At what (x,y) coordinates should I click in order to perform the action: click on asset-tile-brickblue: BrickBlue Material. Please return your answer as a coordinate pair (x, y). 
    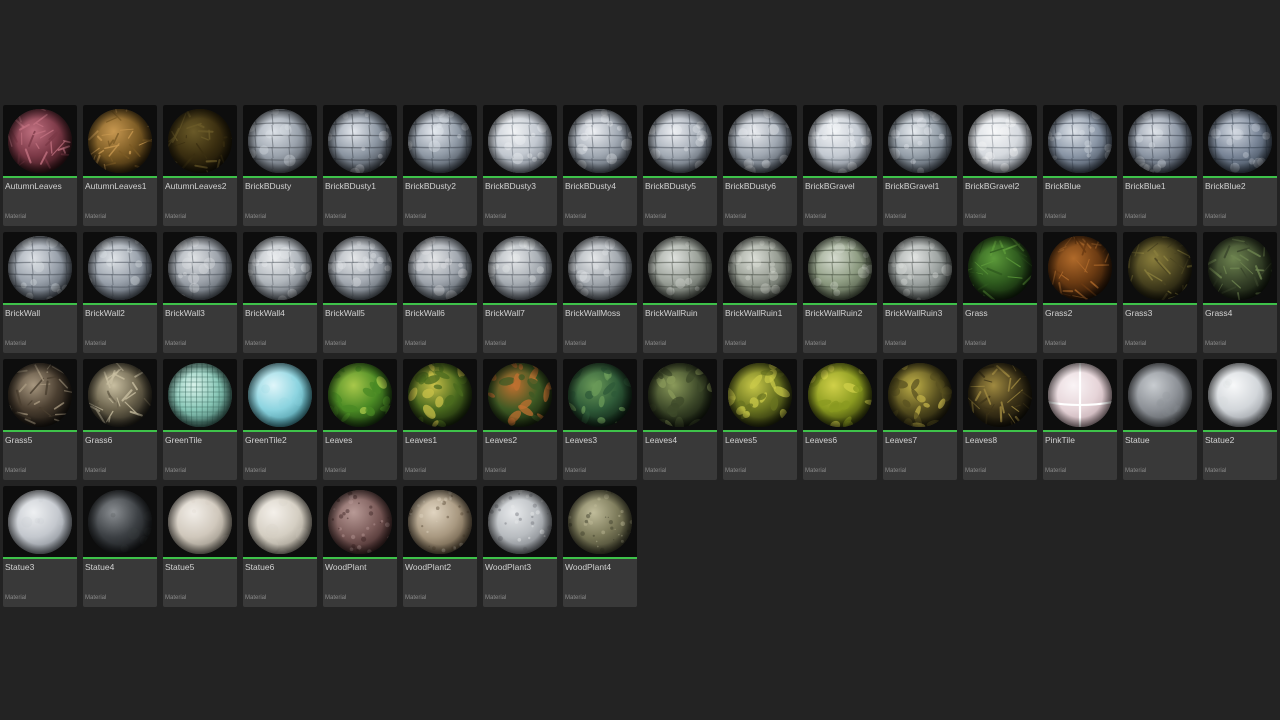
    Looking at the image, I should click on (1080, 165).